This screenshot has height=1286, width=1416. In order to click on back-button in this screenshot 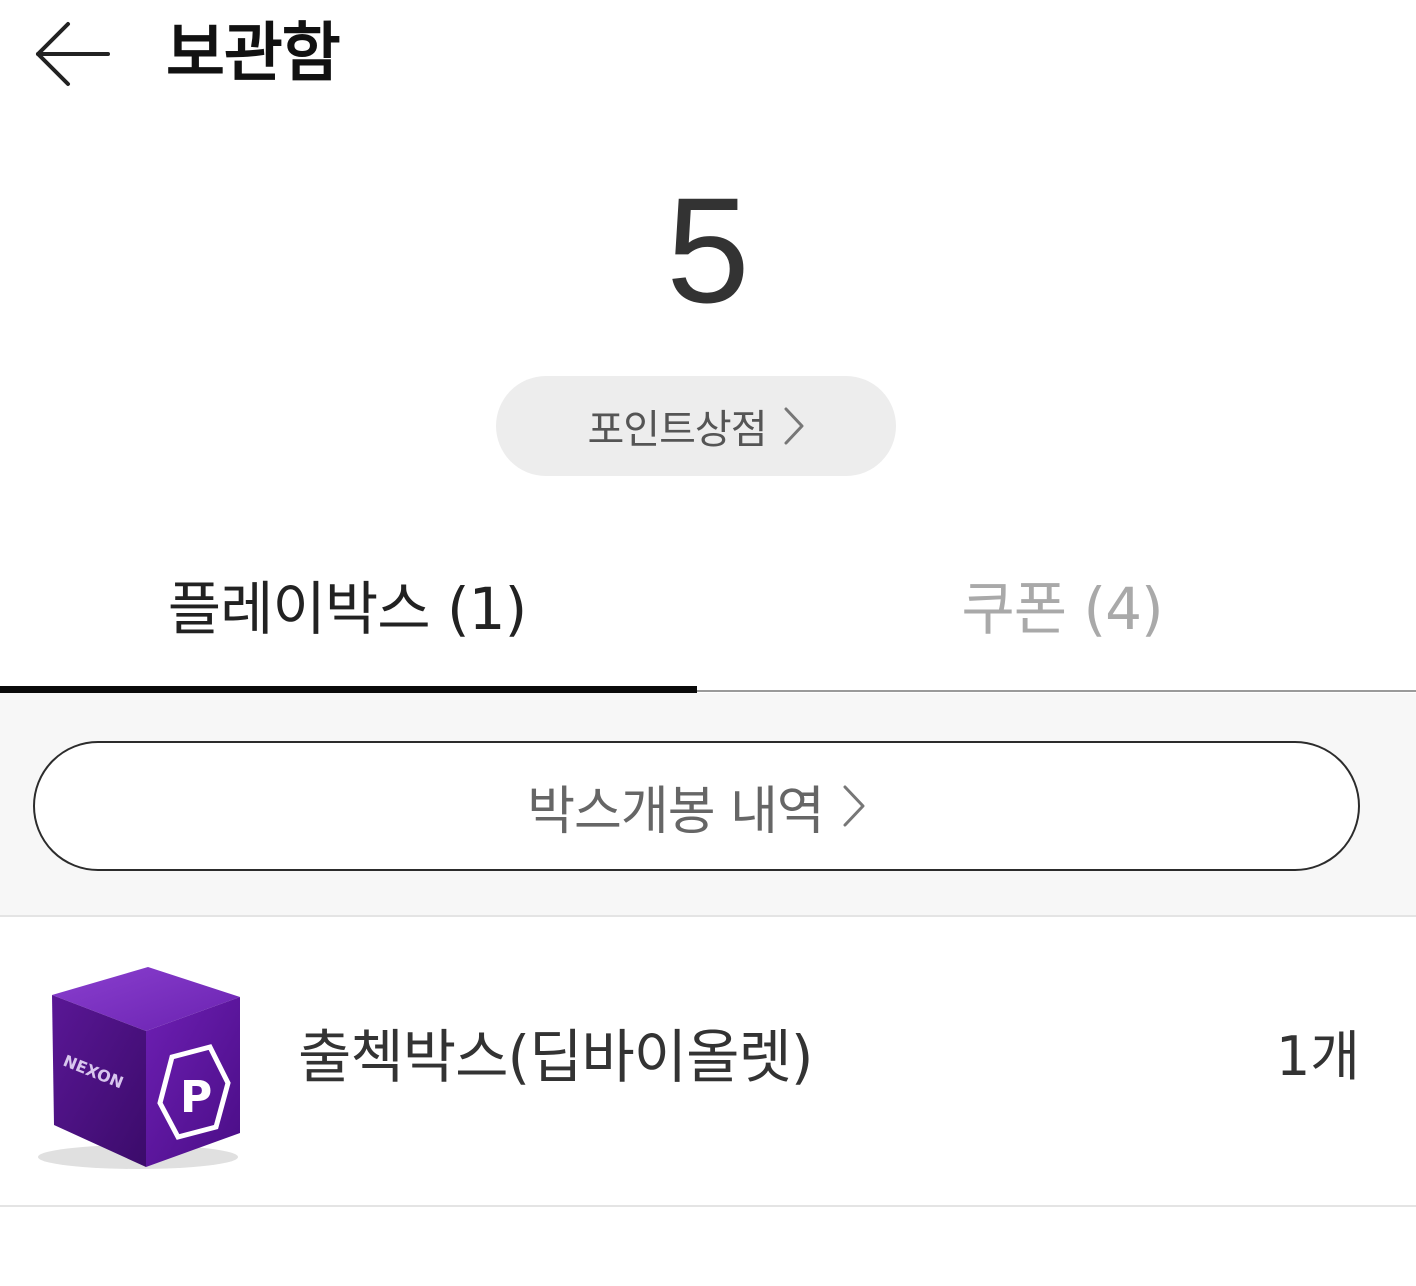, I will do `click(70, 54)`.